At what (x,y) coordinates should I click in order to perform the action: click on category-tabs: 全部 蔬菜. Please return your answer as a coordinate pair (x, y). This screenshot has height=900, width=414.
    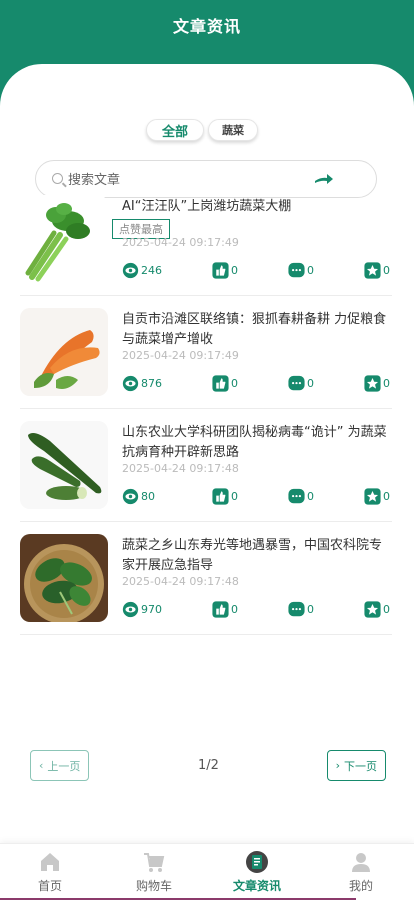
    Looking at the image, I should click on (202, 130).